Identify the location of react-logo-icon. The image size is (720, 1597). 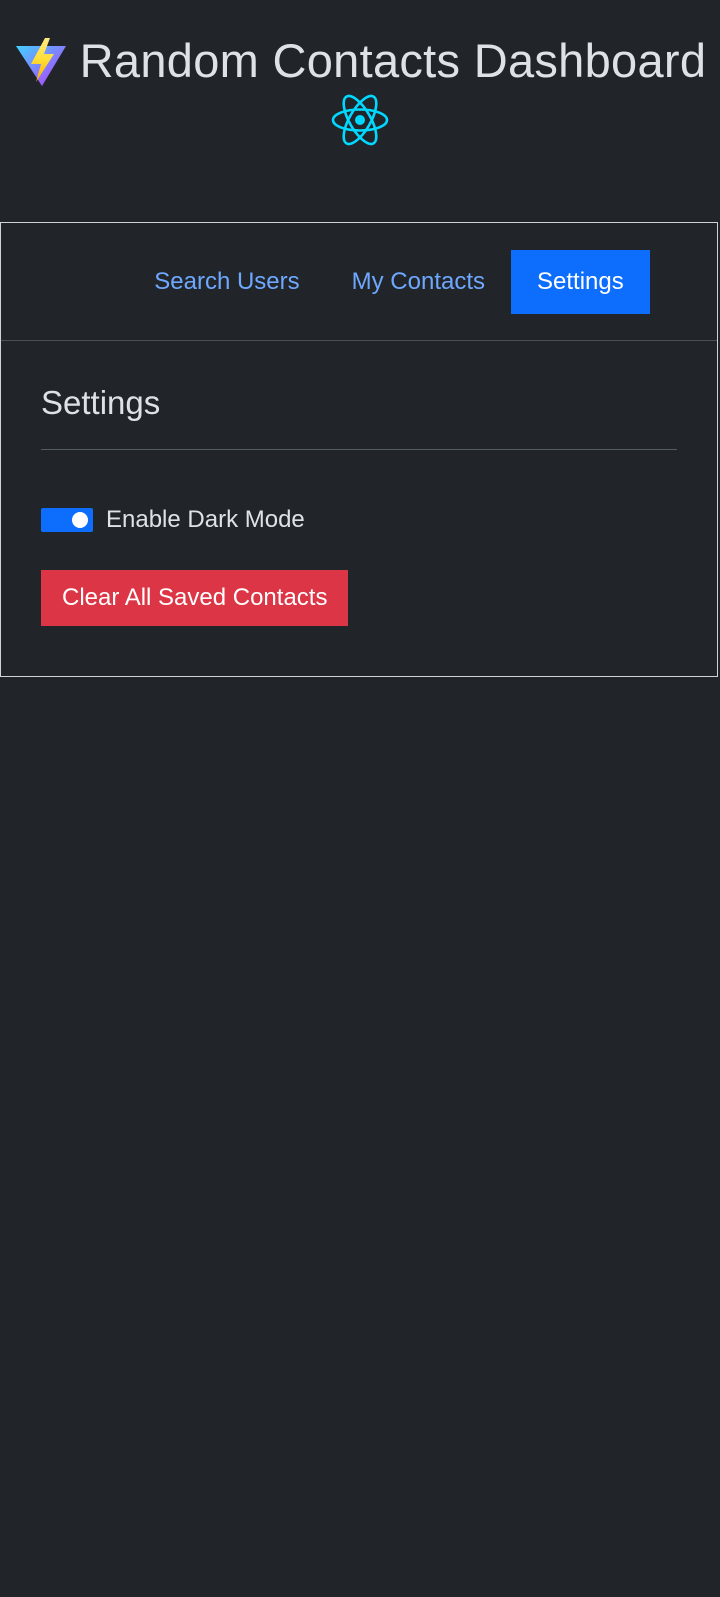
(360, 120).